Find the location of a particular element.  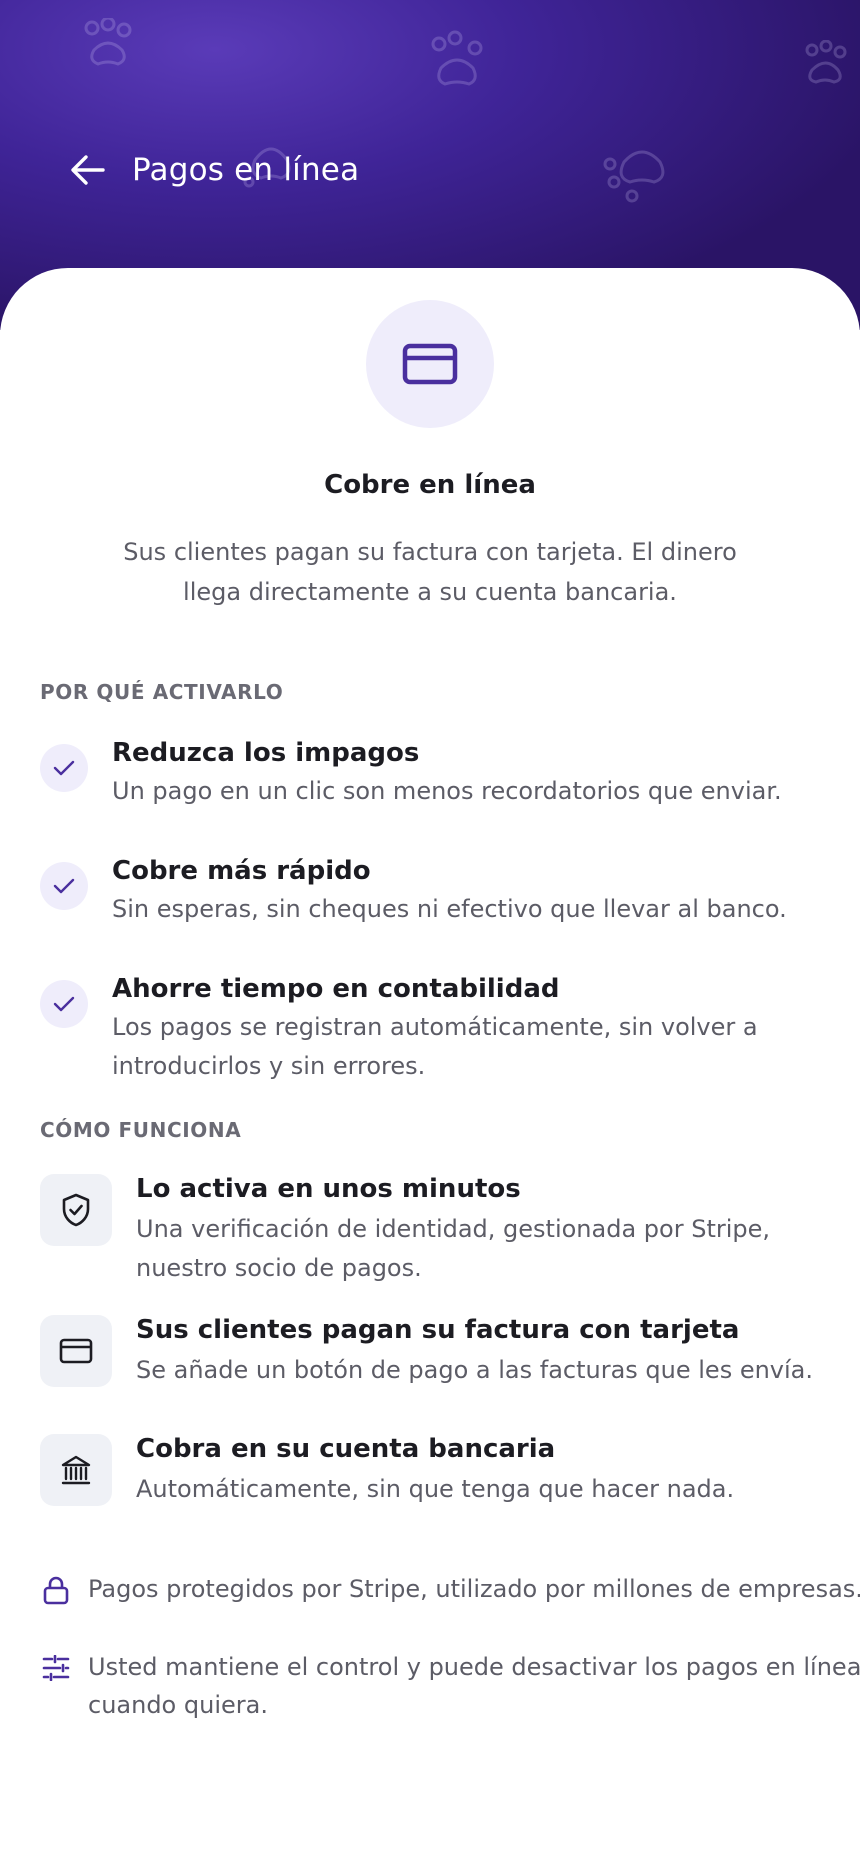

bank-icon is located at coordinates (76, 1470).